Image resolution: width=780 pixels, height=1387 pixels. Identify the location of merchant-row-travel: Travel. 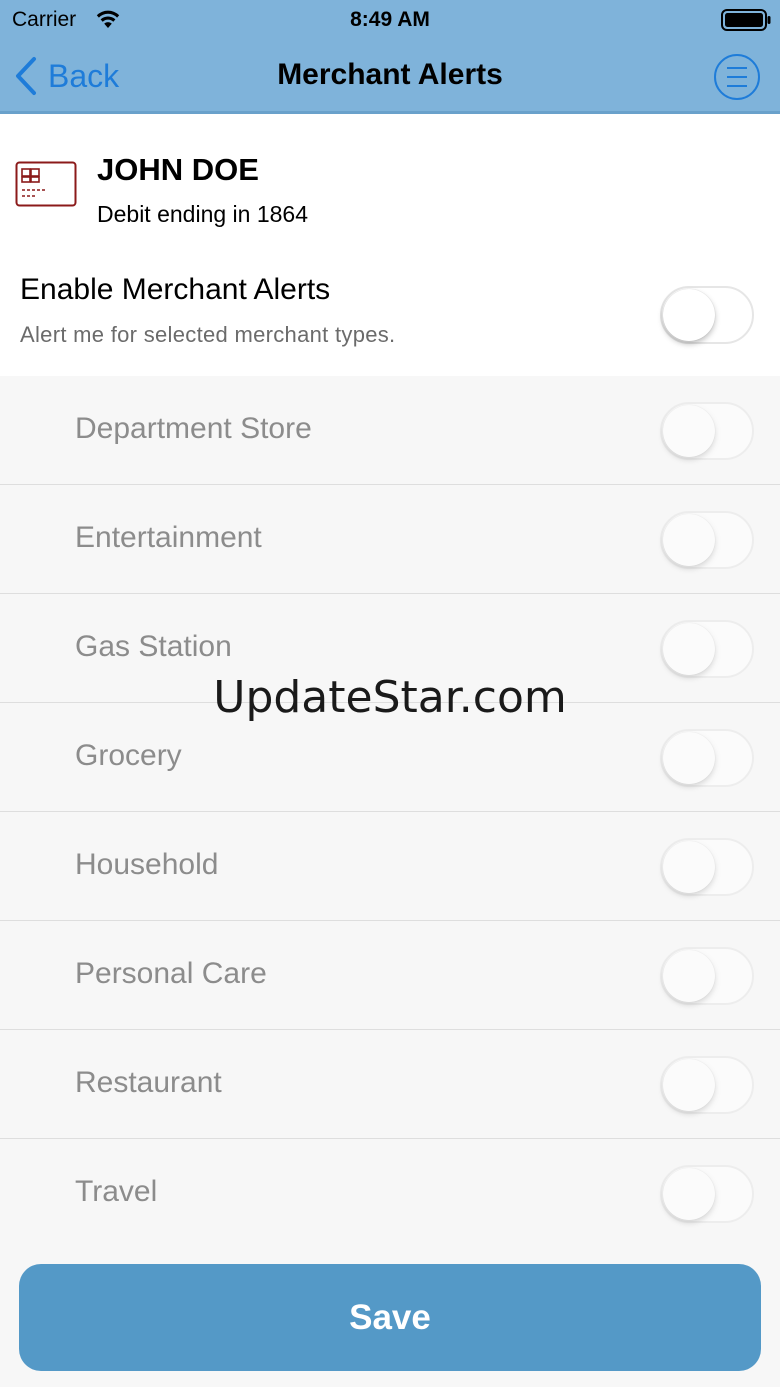
(390, 1193).